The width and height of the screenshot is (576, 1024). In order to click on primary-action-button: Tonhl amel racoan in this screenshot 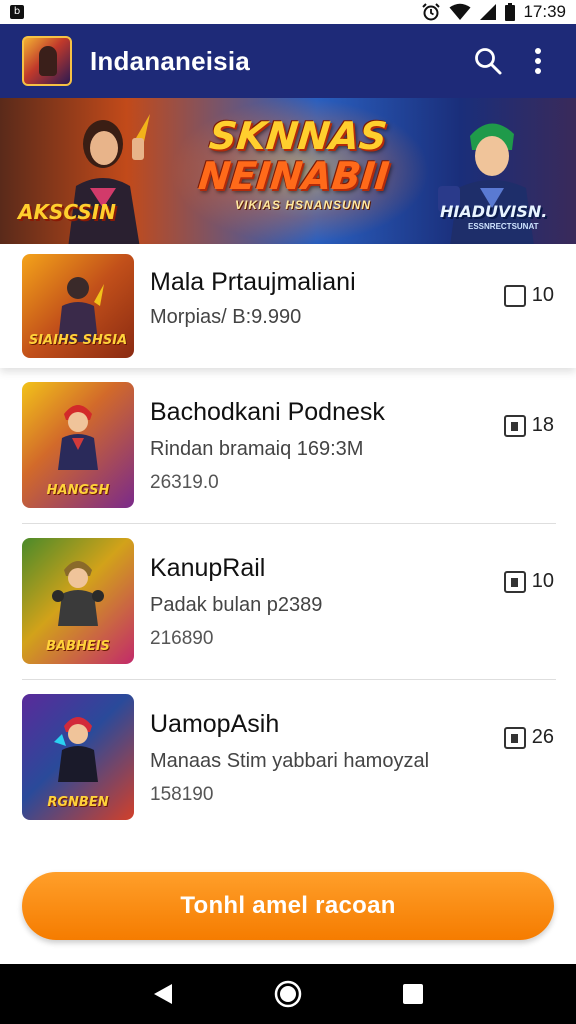, I will do `click(288, 906)`.